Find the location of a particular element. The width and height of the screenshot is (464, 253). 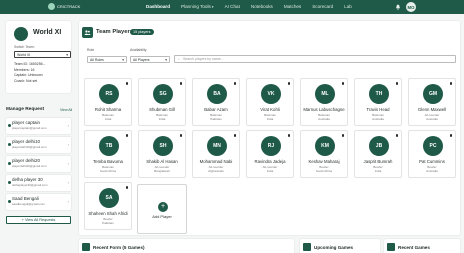

users-glyph-icon is located at coordinates (87, 32).